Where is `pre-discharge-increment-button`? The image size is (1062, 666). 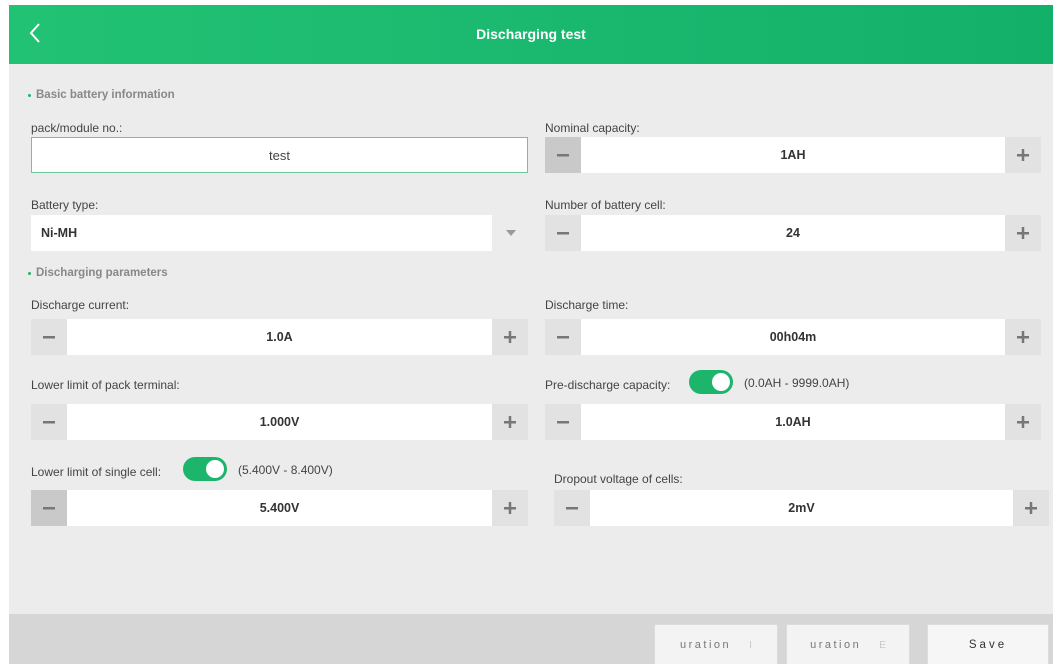
pre-discharge-increment-button is located at coordinates (1023, 422).